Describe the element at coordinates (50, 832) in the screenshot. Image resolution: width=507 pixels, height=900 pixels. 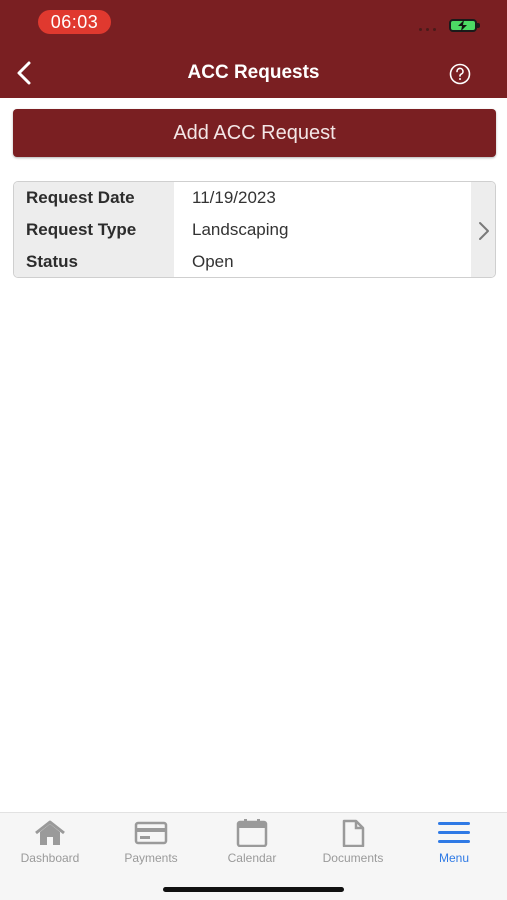
I see `home-icon` at that location.